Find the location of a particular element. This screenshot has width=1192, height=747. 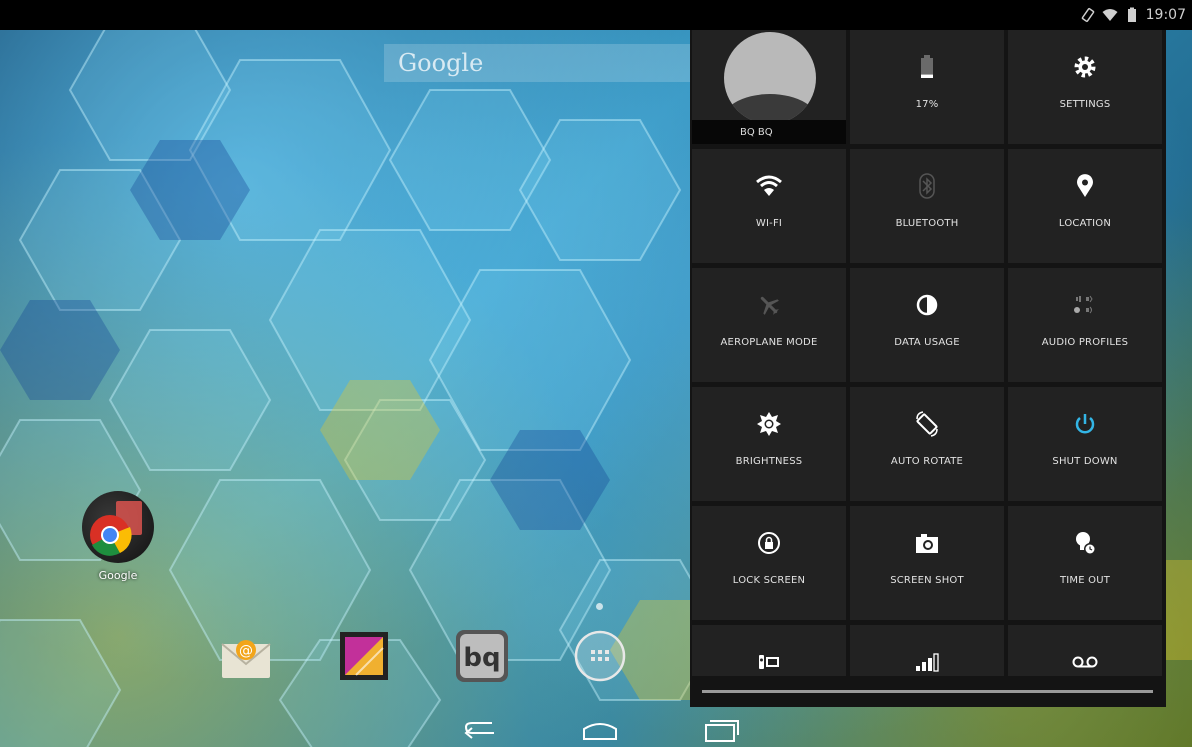

status-bar: 19:07 is located at coordinates (596, 15).